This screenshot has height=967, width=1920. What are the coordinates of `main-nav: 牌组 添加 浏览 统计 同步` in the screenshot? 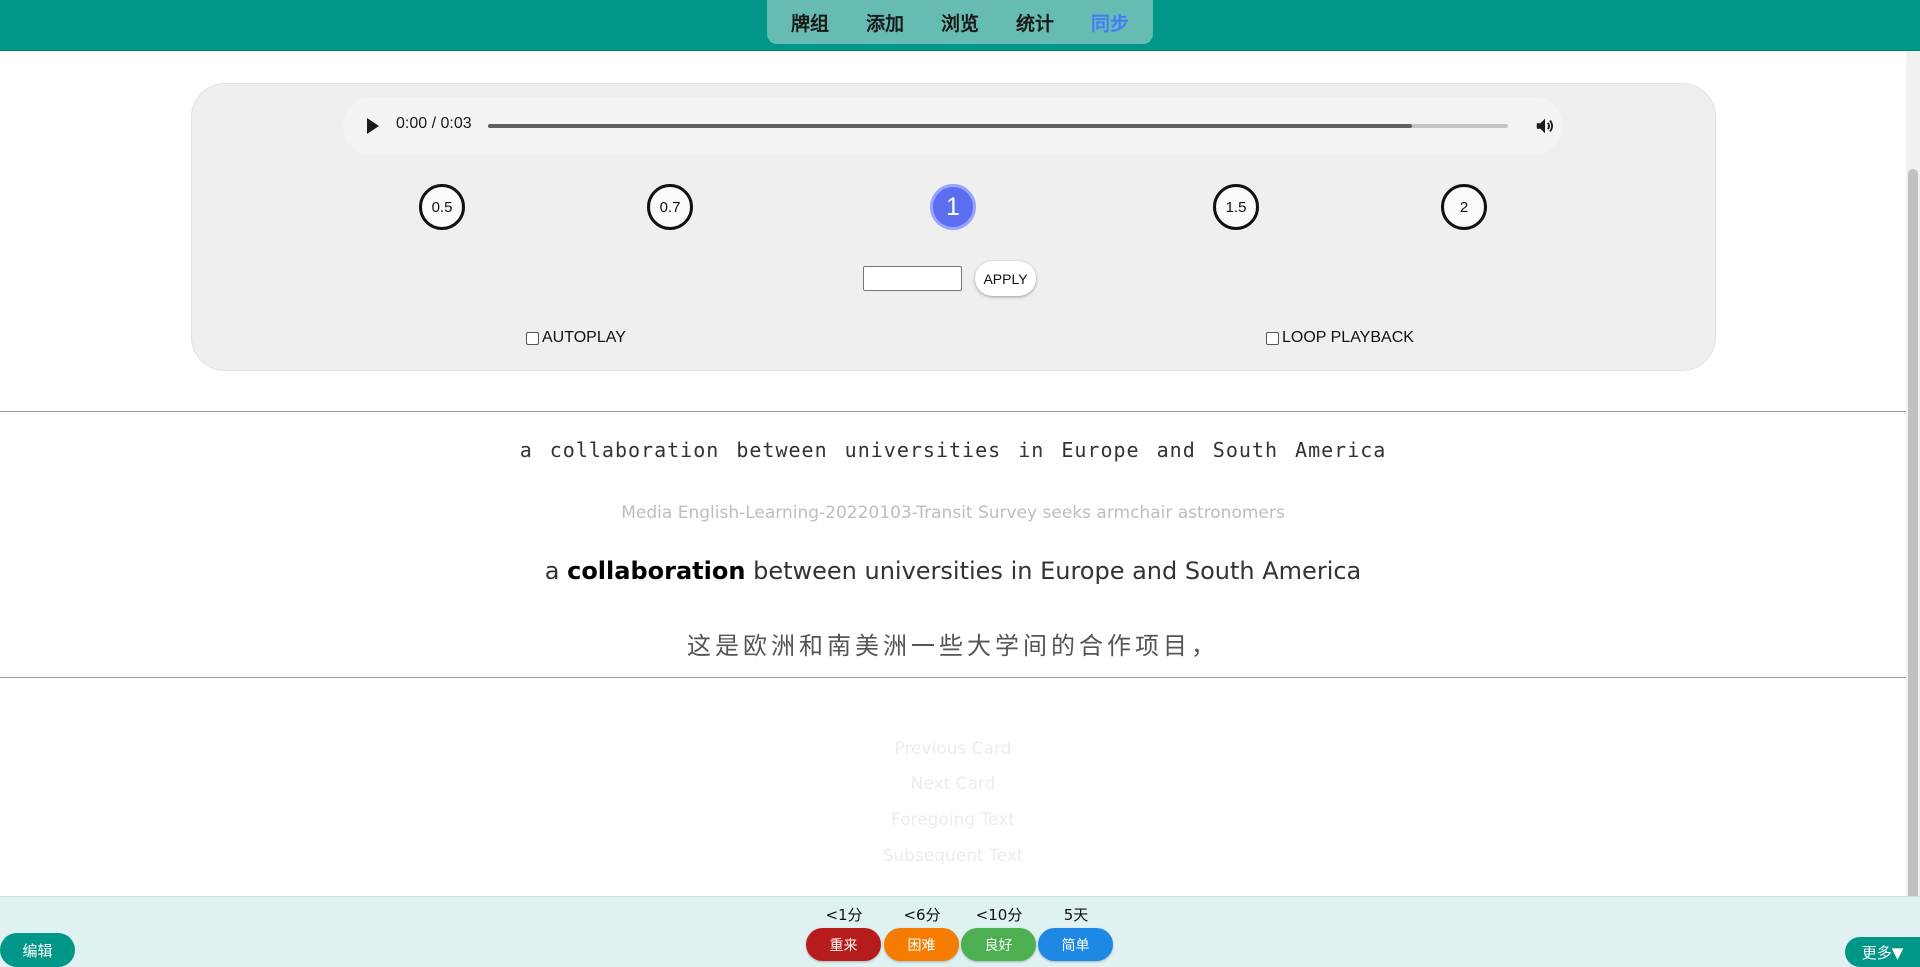 It's located at (960, 22).